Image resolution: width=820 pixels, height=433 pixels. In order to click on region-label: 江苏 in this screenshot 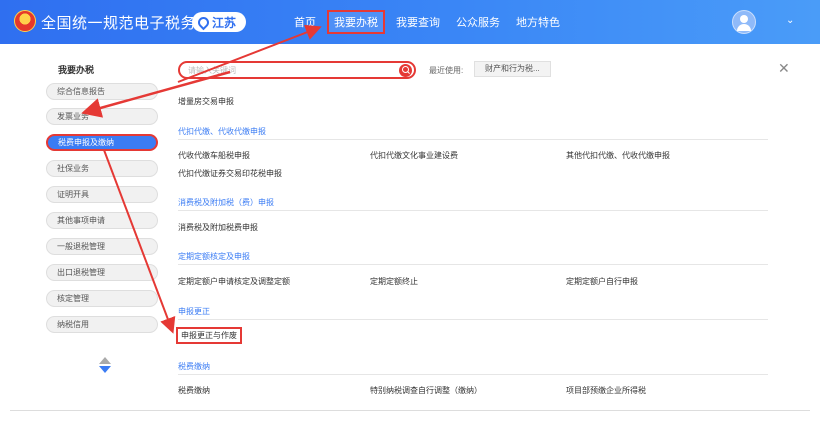, I will do `click(224, 22)`.